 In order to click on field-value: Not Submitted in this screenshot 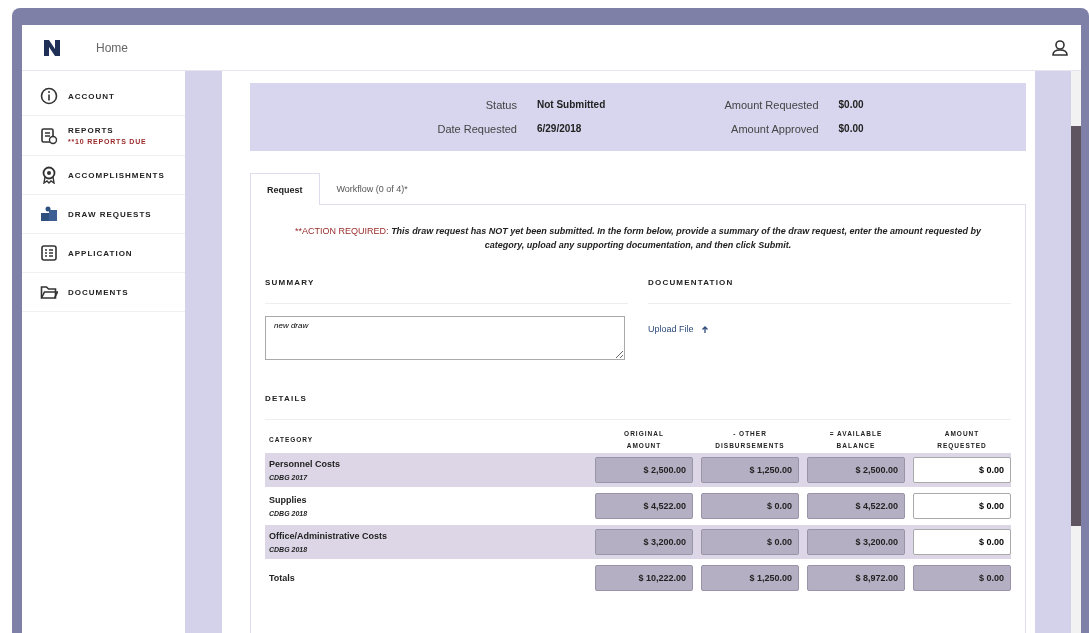, I will do `click(571, 105)`.